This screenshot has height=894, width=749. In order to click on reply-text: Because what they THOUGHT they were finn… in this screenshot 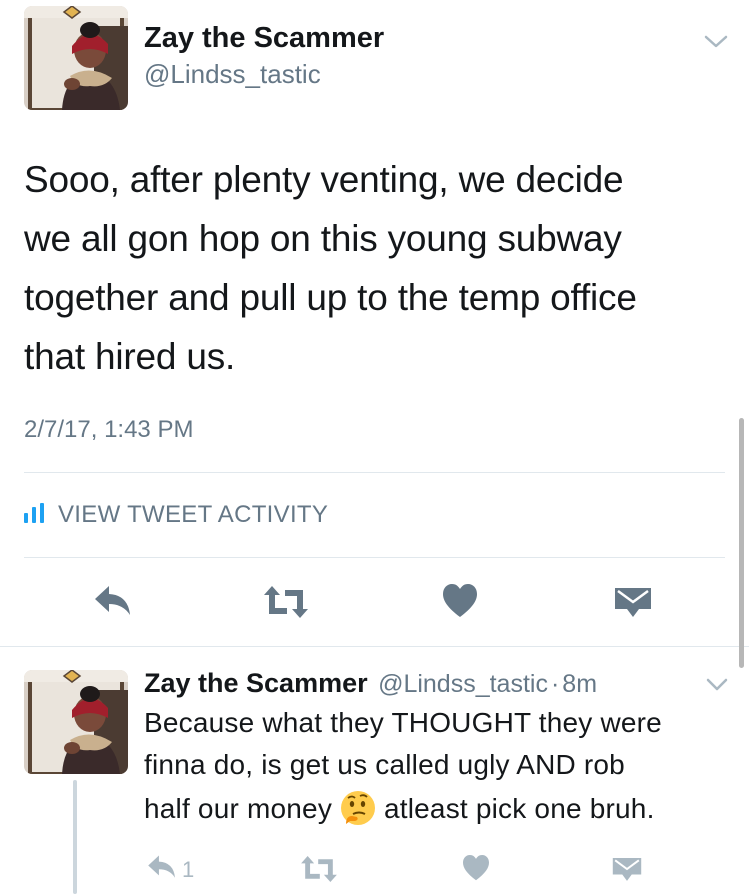, I will do `click(439, 767)`.